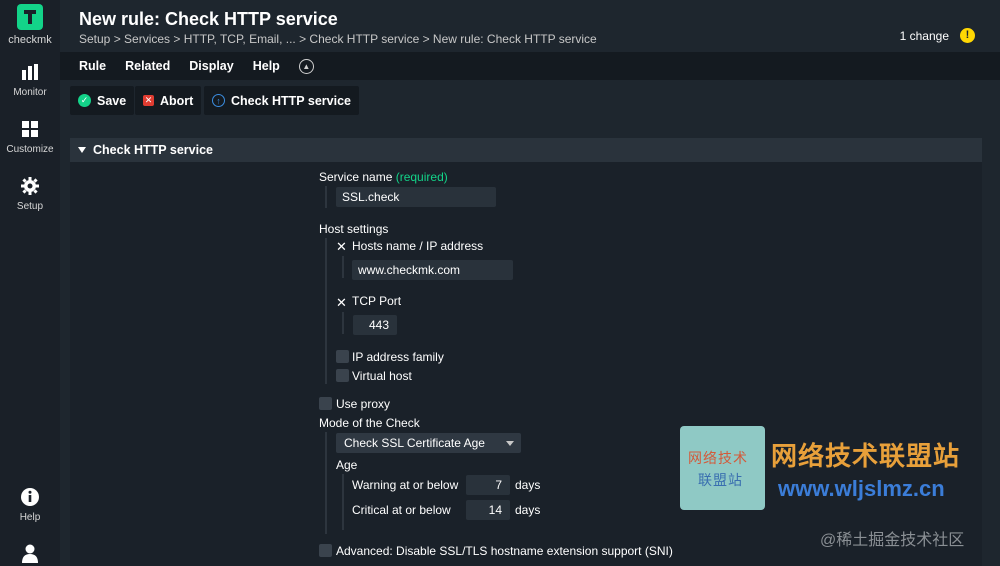  Describe the element at coordinates (341, 302) in the screenshot. I see `remove-tcp-port-icon: ✕` at that location.